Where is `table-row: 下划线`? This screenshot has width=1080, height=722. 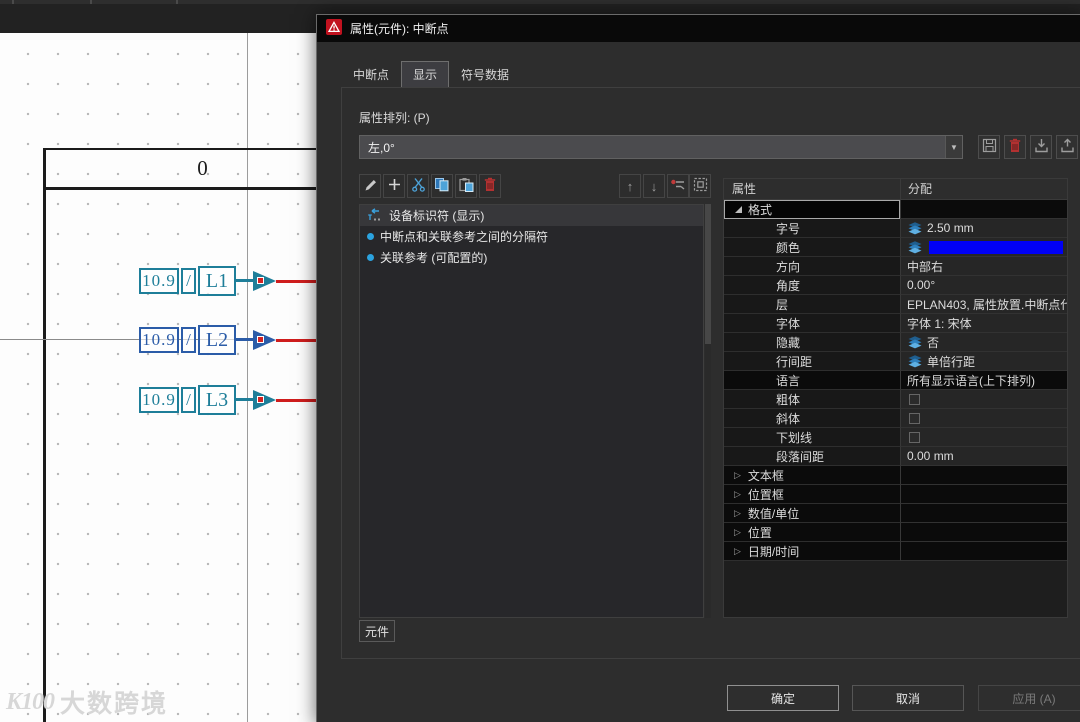 table-row: 下划线 is located at coordinates (895, 437).